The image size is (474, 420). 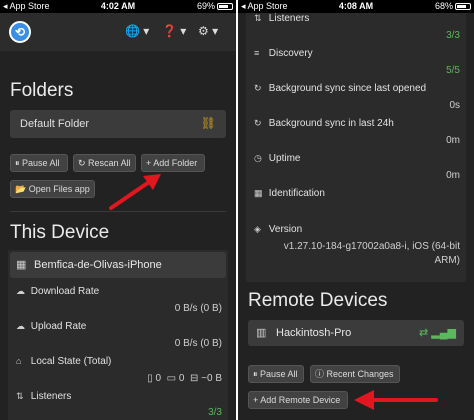 What do you see at coordinates (175, 163) in the screenshot?
I see `add-folder-label: Add Folder` at bounding box center [175, 163].